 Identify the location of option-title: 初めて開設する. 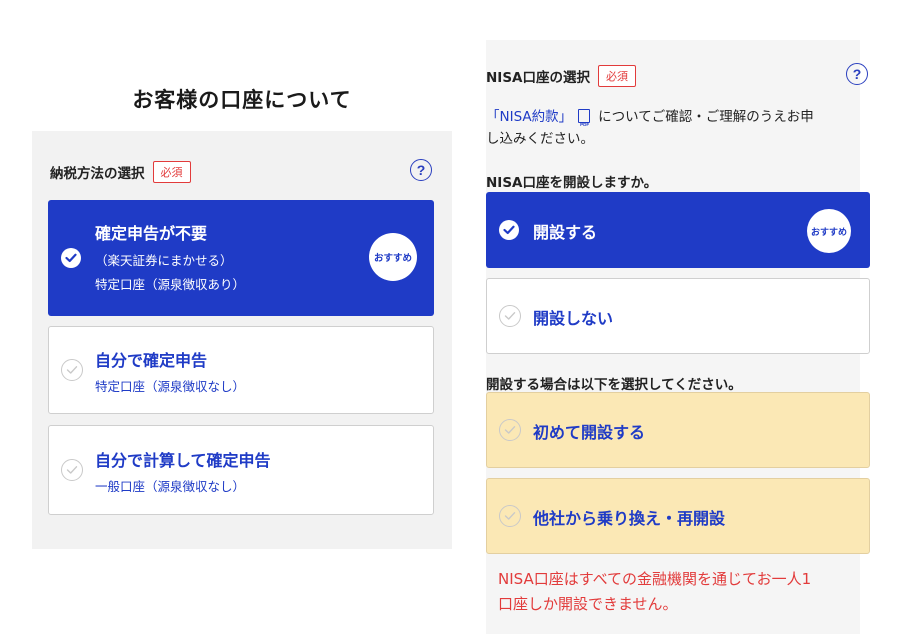
(589, 432).